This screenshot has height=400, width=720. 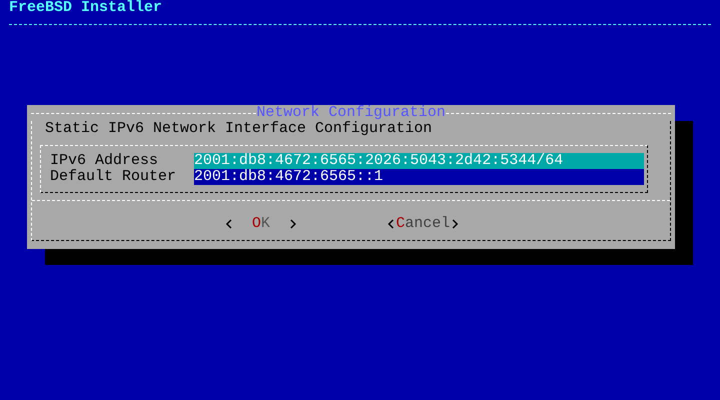 I want to click on dialog-button: Cancel, so click(x=423, y=224).